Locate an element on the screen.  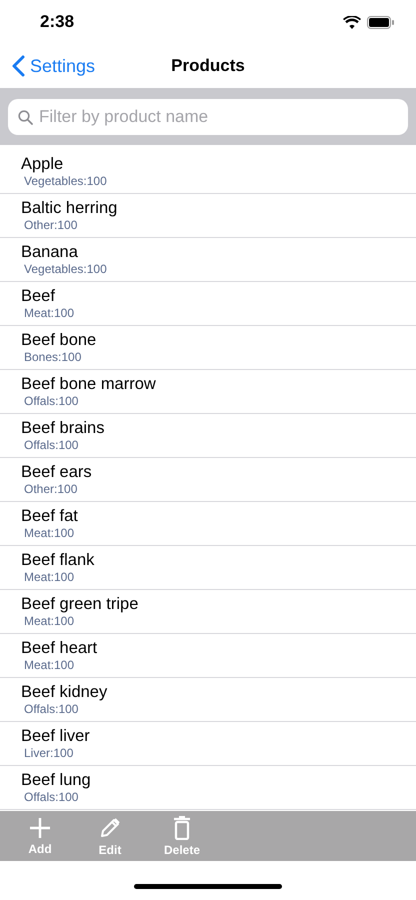
pencil-icon is located at coordinates (110, 828).